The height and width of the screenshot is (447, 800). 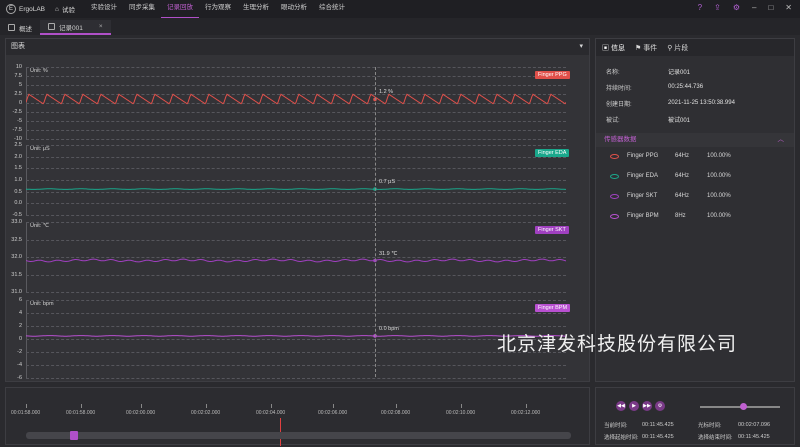 I want to click on minimize-icon: –, so click(x=754, y=7).